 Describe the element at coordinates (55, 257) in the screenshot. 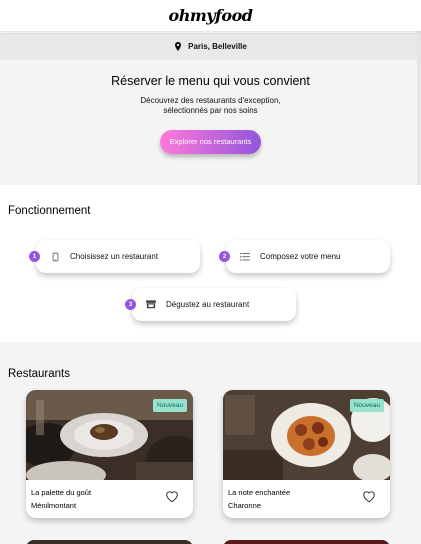

I see `phone-icon` at that location.